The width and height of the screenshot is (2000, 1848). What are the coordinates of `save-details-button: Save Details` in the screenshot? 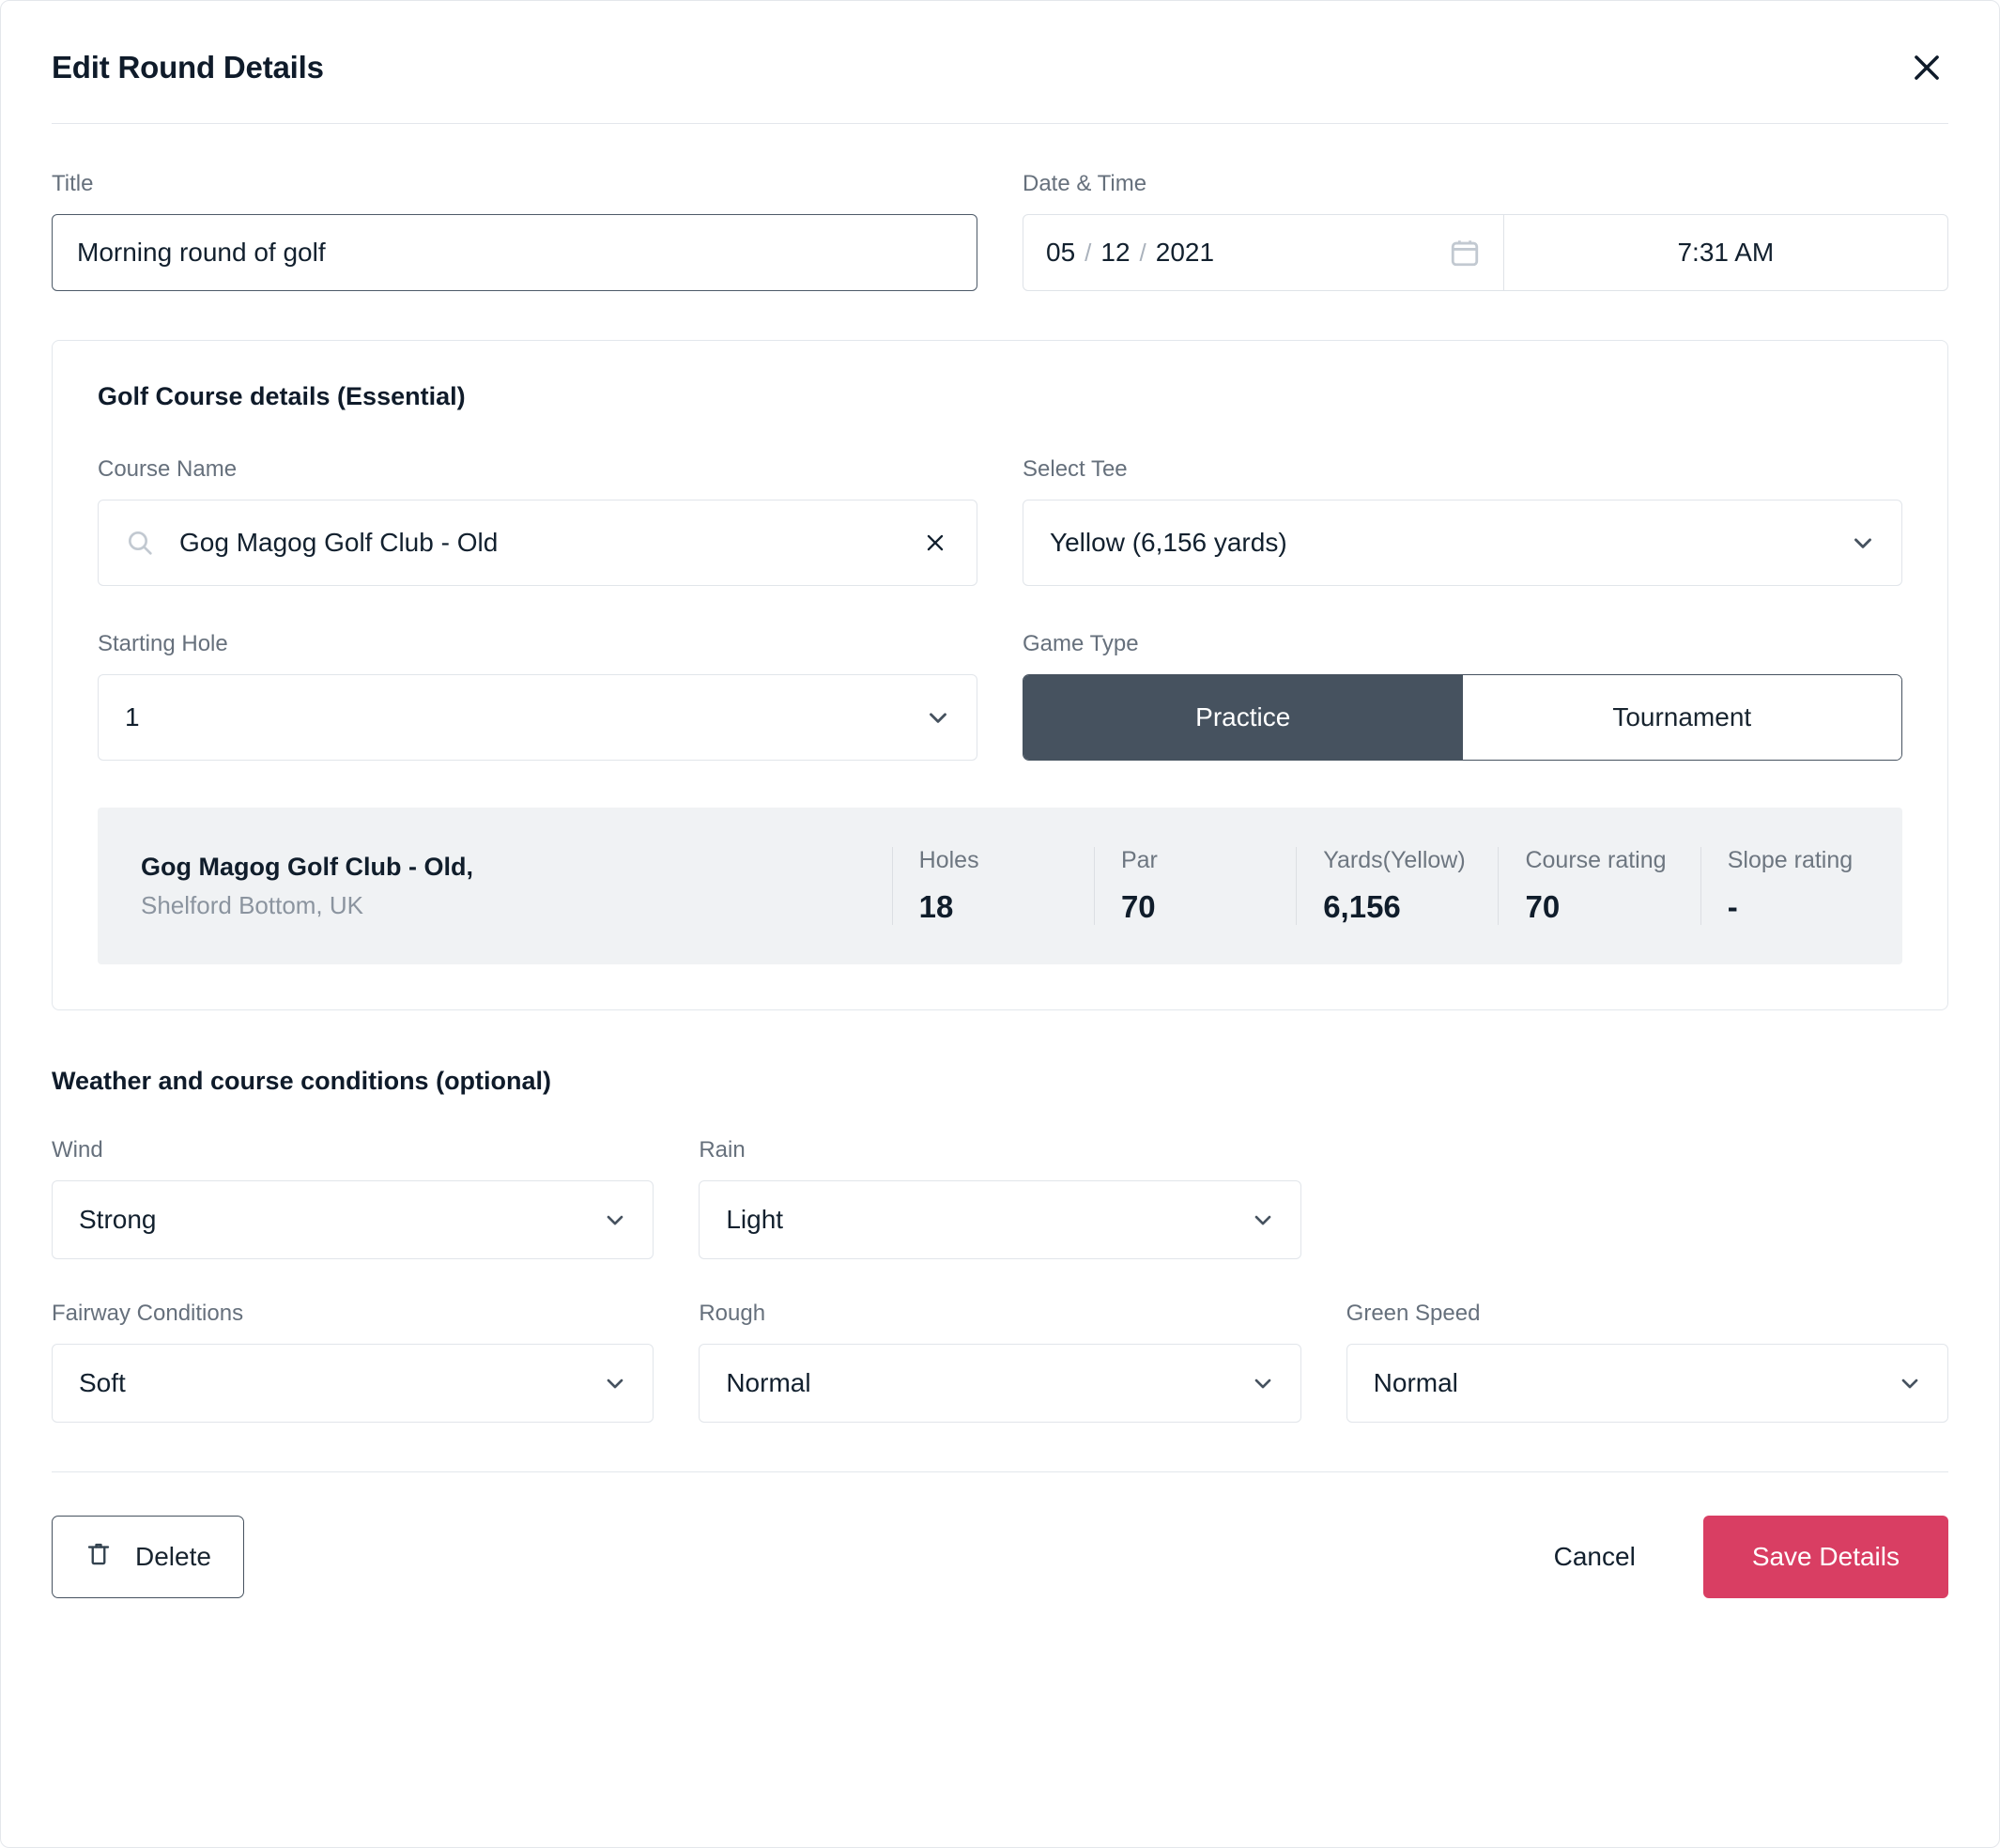 It's located at (1825, 1557).